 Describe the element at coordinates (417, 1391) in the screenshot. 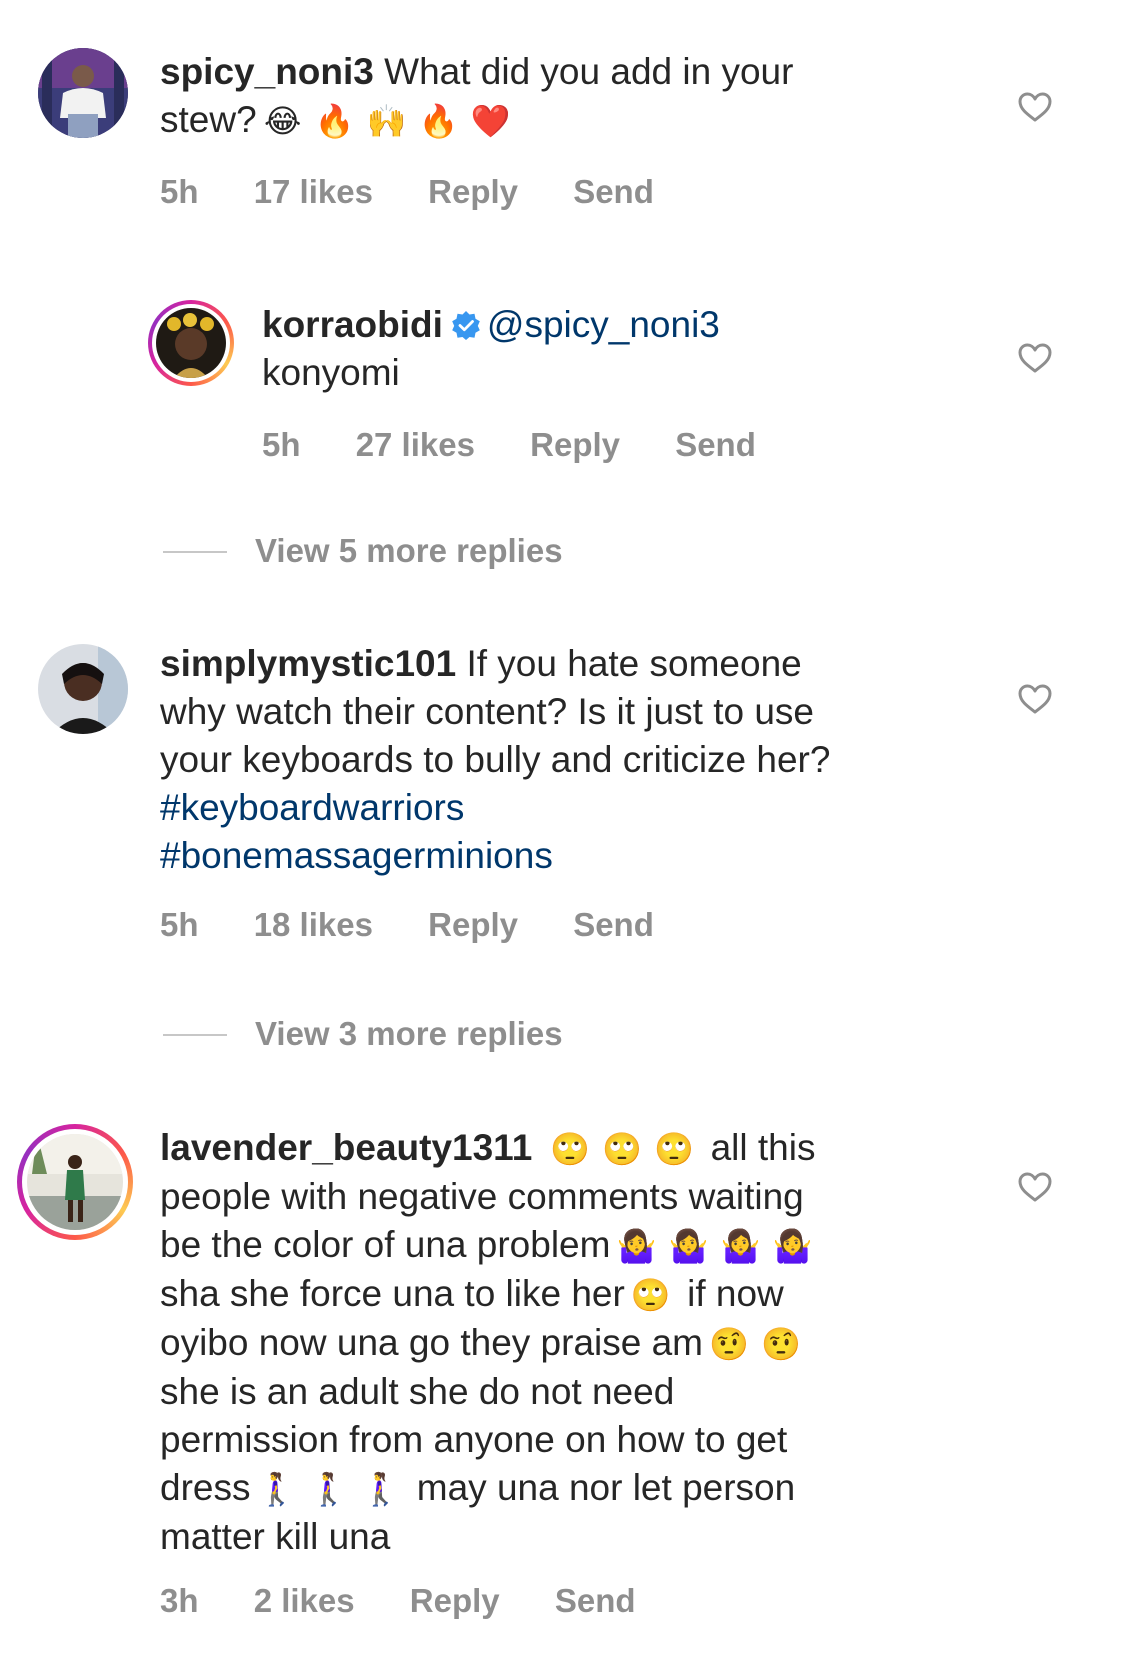

I see `comment-text-line6: she is an adult she do not need` at that location.